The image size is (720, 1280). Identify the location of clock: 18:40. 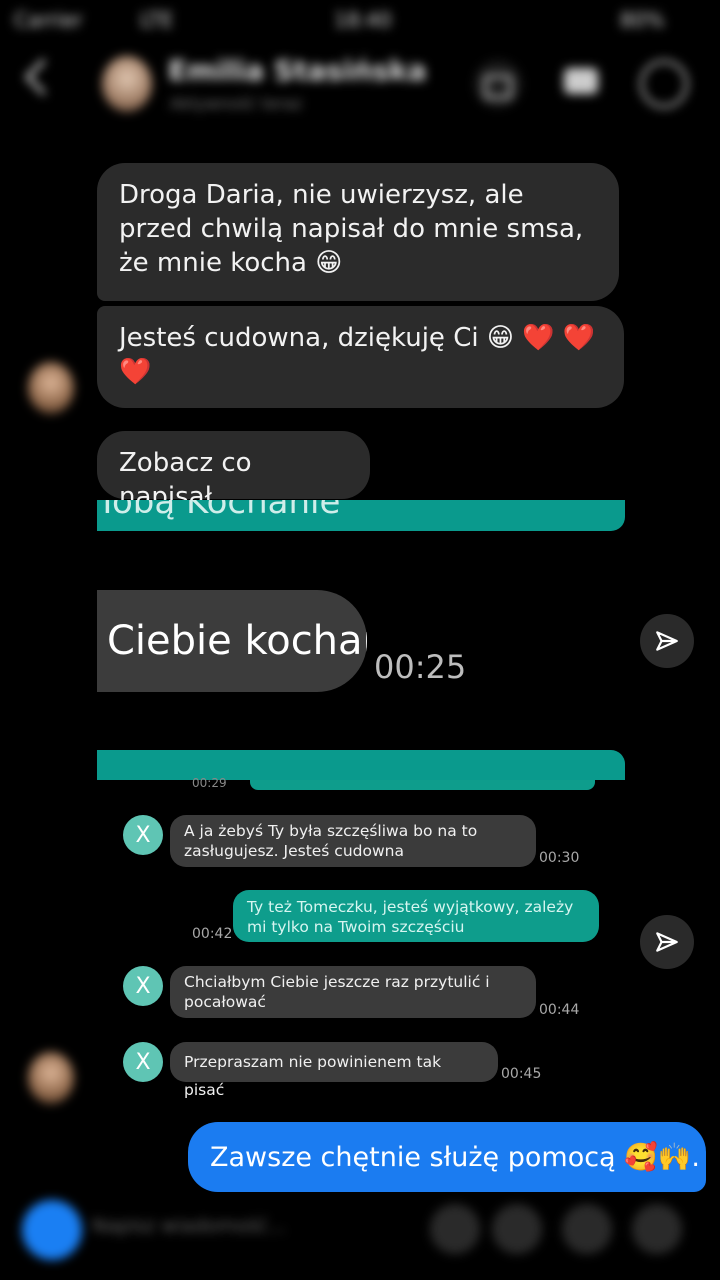
(363, 20).